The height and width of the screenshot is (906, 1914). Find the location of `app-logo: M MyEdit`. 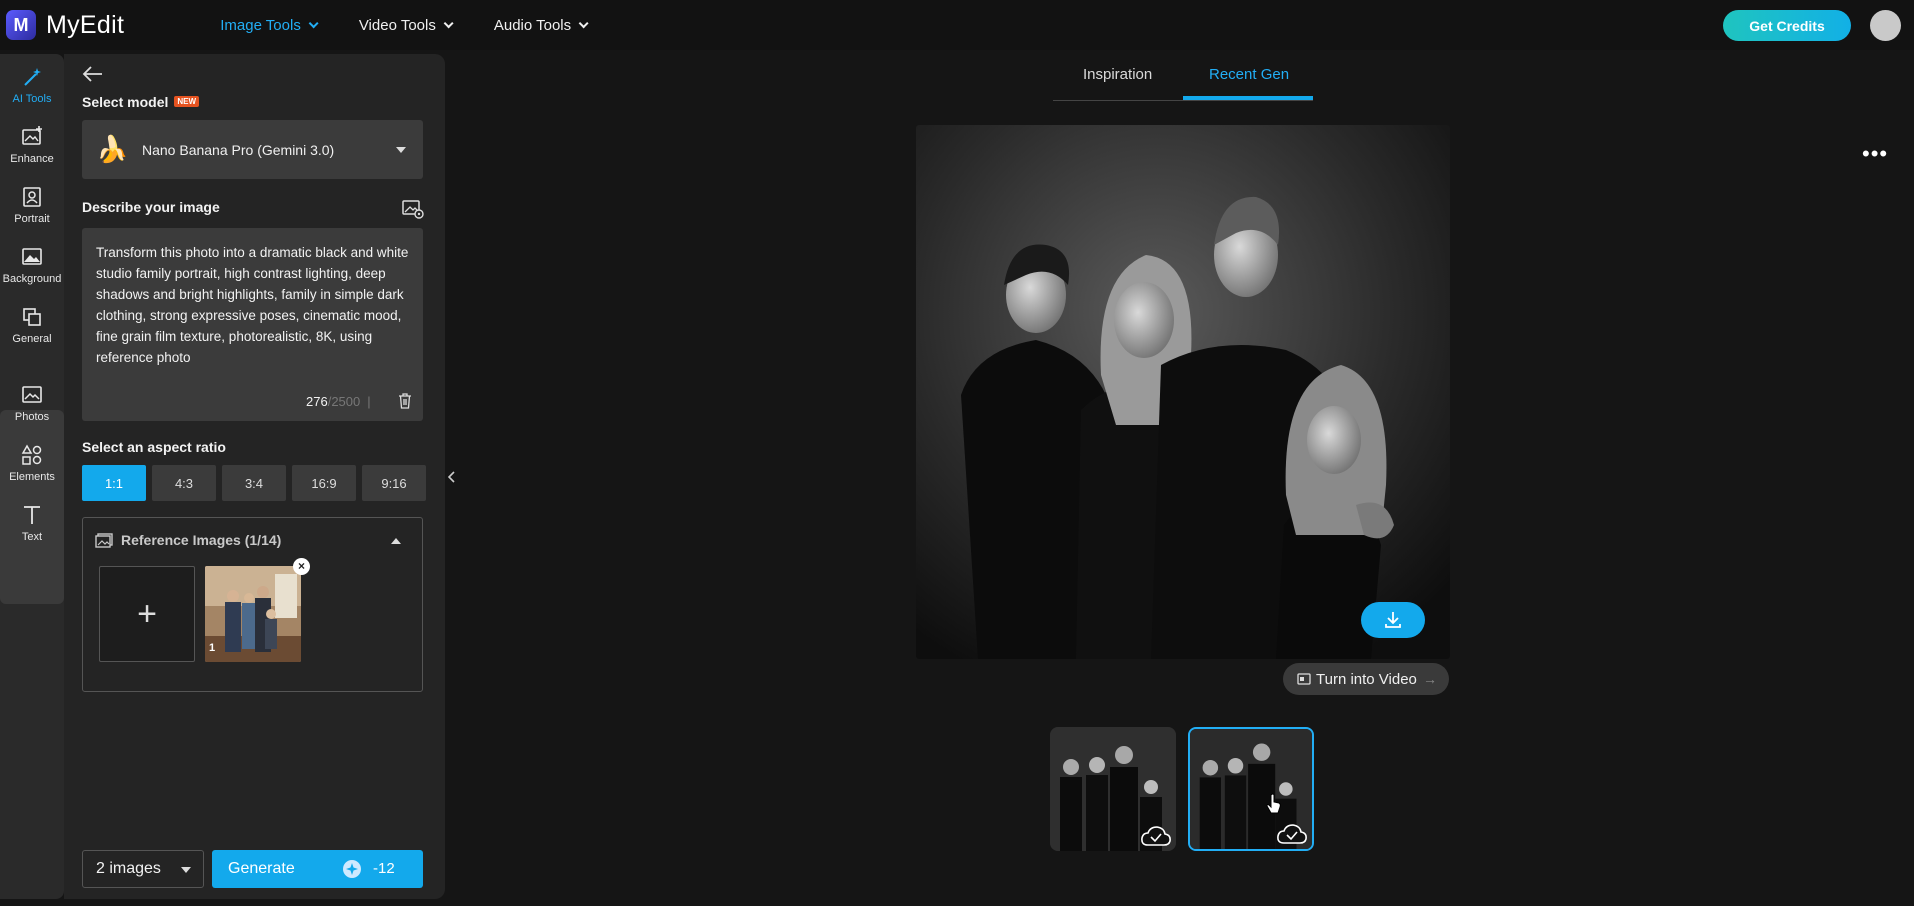

app-logo: M MyEdit is located at coordinates (65, 25).